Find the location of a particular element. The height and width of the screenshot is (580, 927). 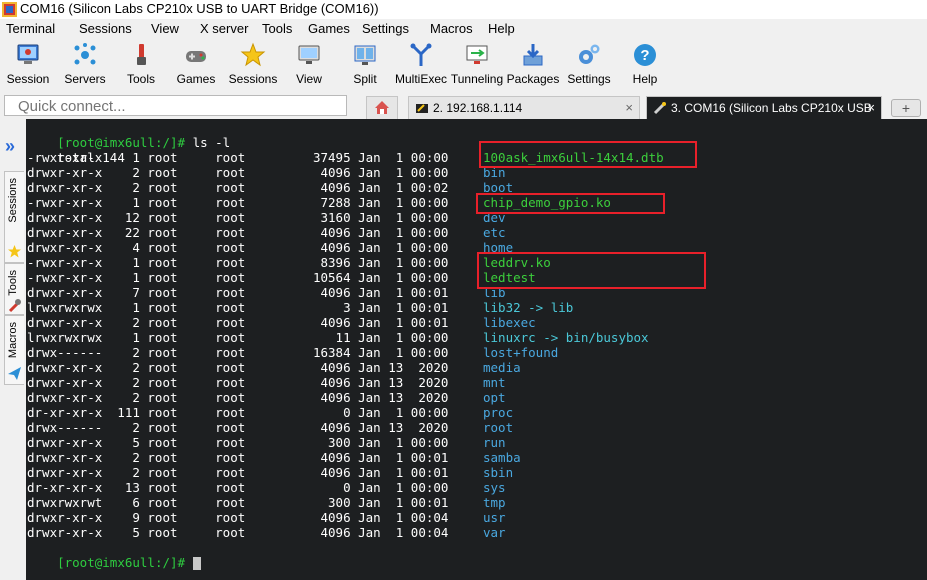

paper-plane-icon is located at coordinates (14, 373).